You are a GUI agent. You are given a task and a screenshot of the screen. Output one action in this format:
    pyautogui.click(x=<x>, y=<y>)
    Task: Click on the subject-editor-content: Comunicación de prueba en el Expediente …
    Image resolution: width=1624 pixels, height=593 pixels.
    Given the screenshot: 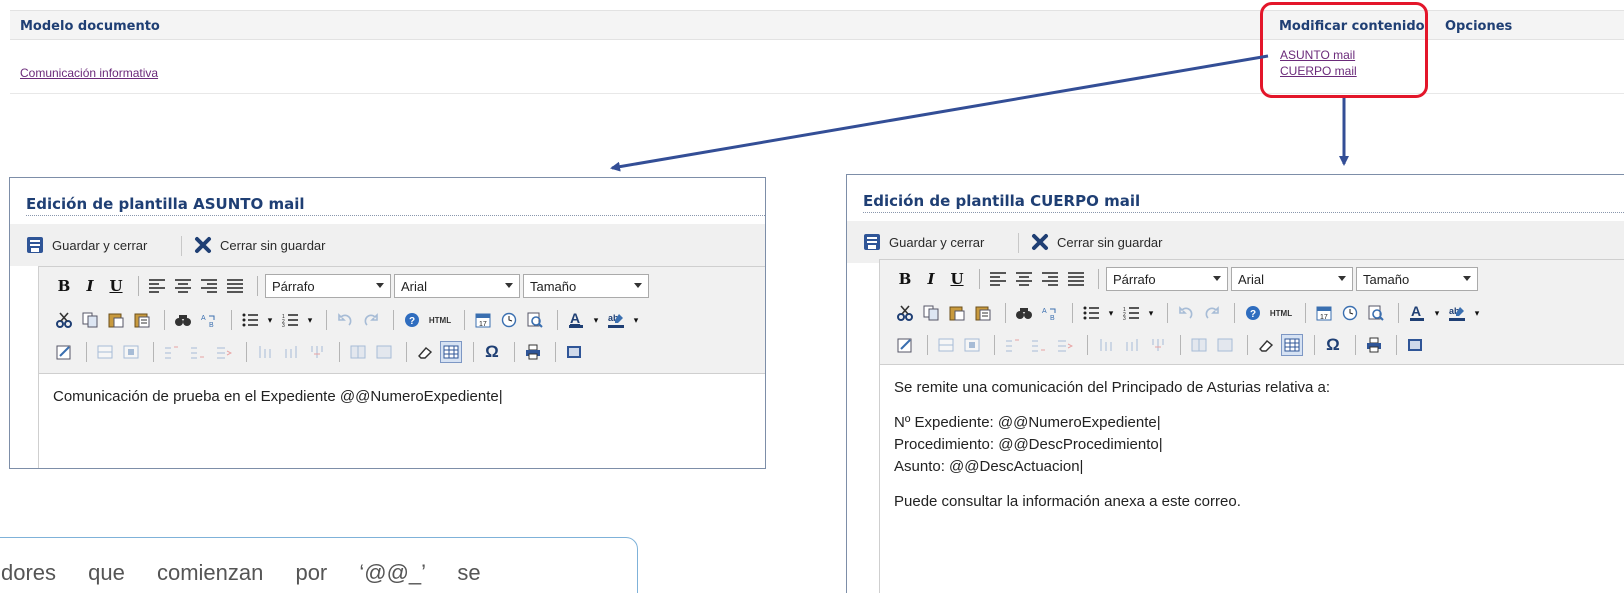 What is the action you would take?
    pyautogui.click(x=401, y=421)
    